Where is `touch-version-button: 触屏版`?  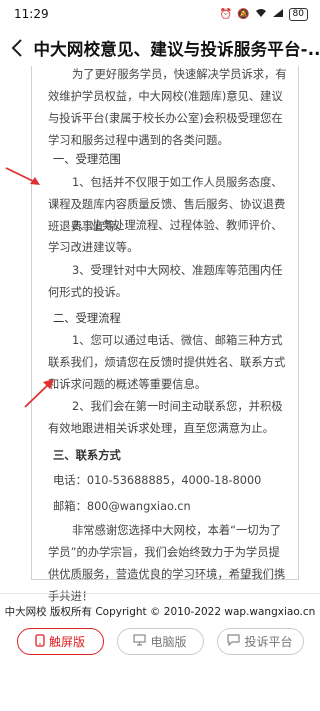 touch-version-button: 触屏版 is located at coordinates (60, 641).